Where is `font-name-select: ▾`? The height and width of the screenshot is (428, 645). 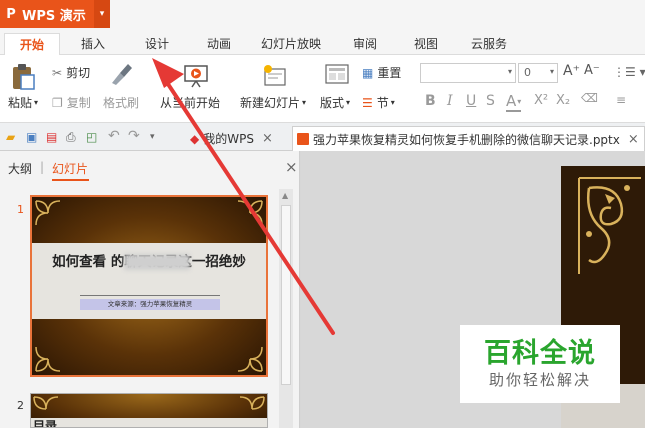 font-name-select: ▾ is located at coordinates (468, 73).